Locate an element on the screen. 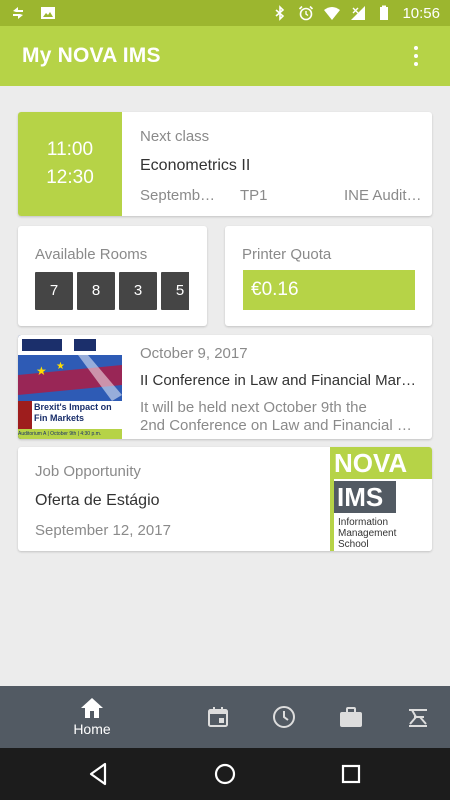 This screenshot has width=450, height=800. nav-calendar is located at coordinates (218, 717).